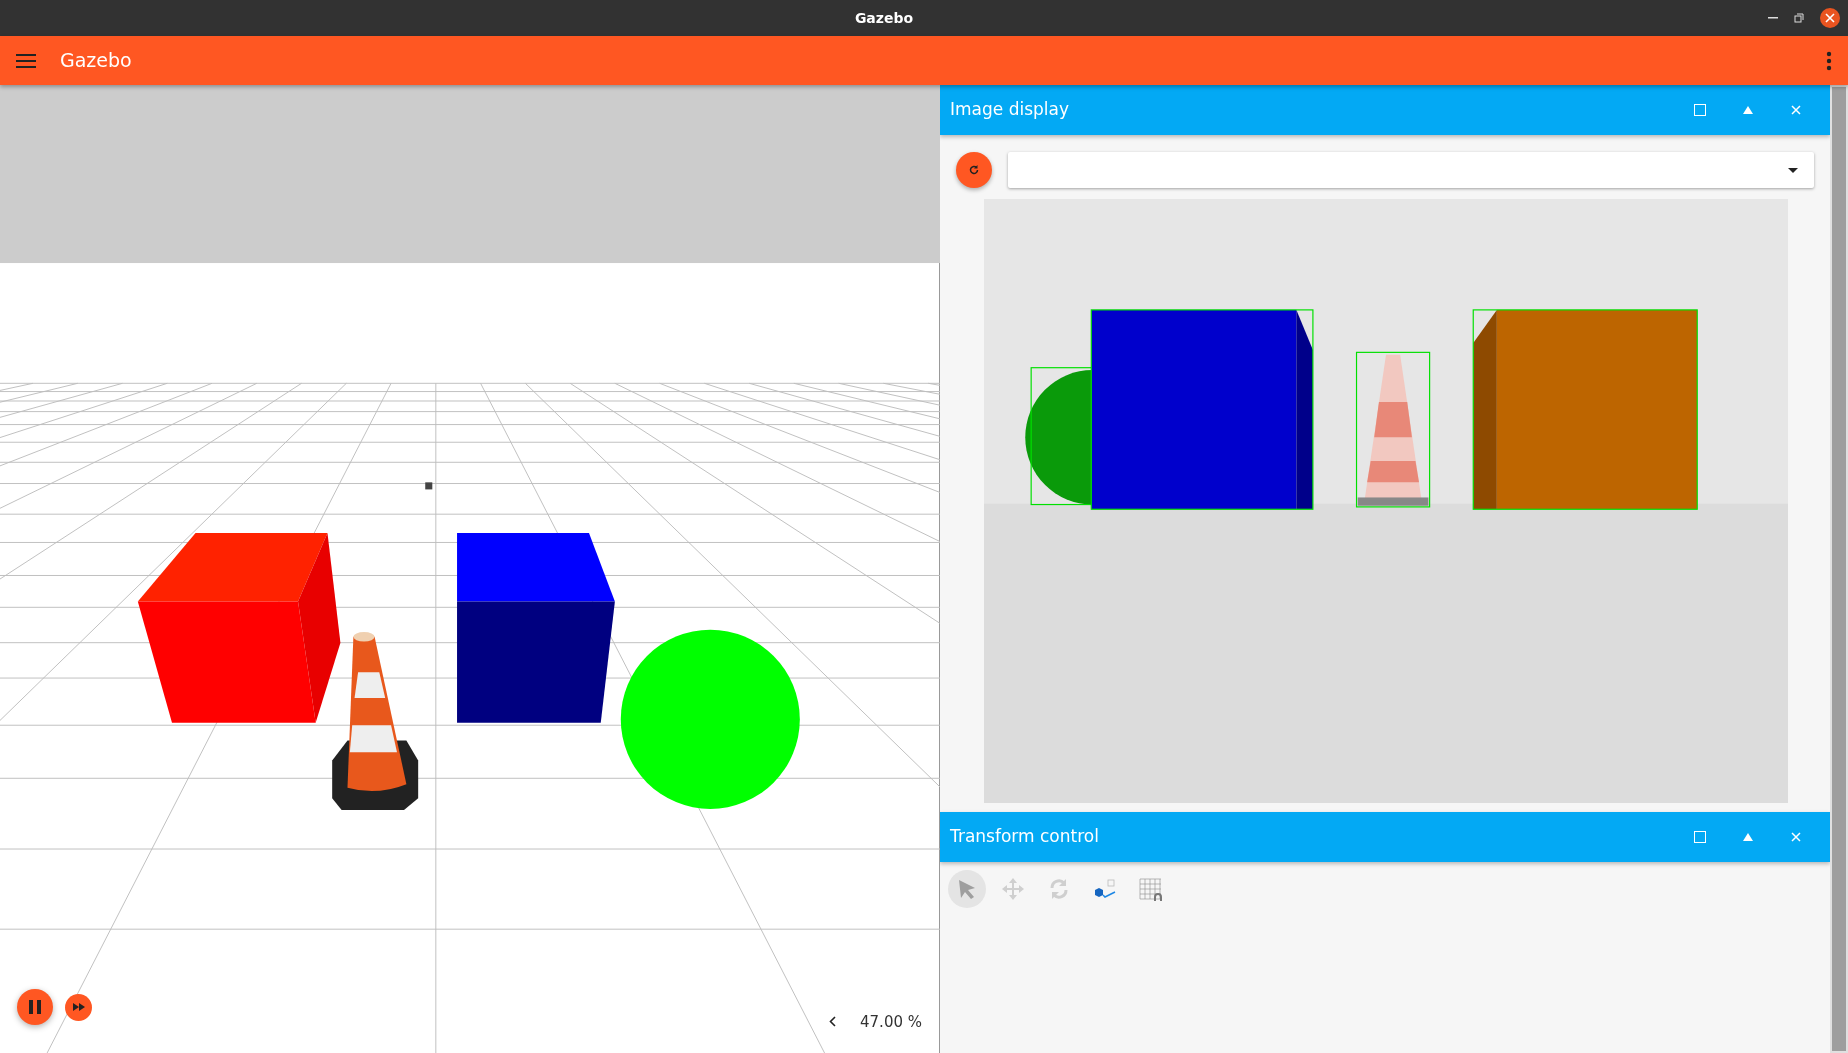  What do you see at coordinates (429, 486) in the screenshot?
I see `marker-icon` at bounding box center [429, 486].